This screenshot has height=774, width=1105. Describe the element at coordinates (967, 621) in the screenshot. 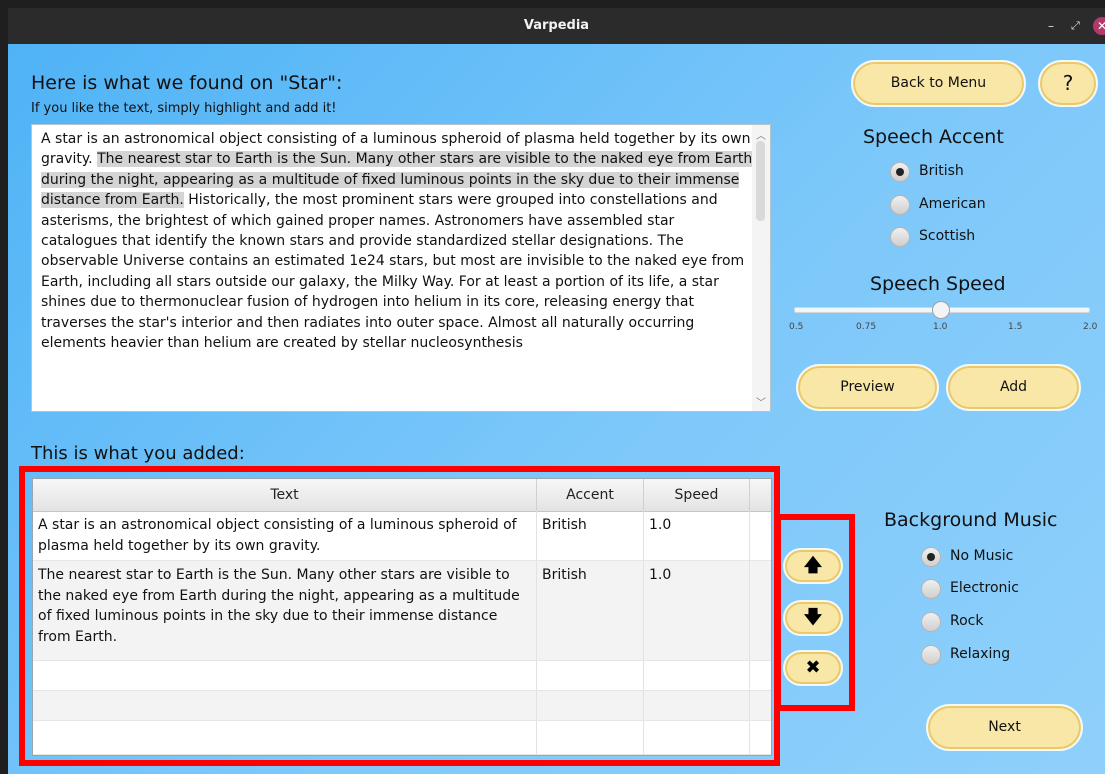

I see `radio-label: Rock` at that location.